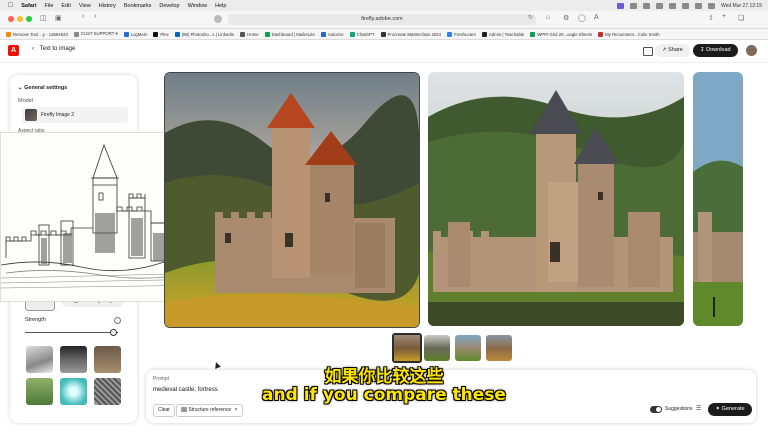  I want to click on subtitle-chinese: 如果你比较这些, so click(384, 377).